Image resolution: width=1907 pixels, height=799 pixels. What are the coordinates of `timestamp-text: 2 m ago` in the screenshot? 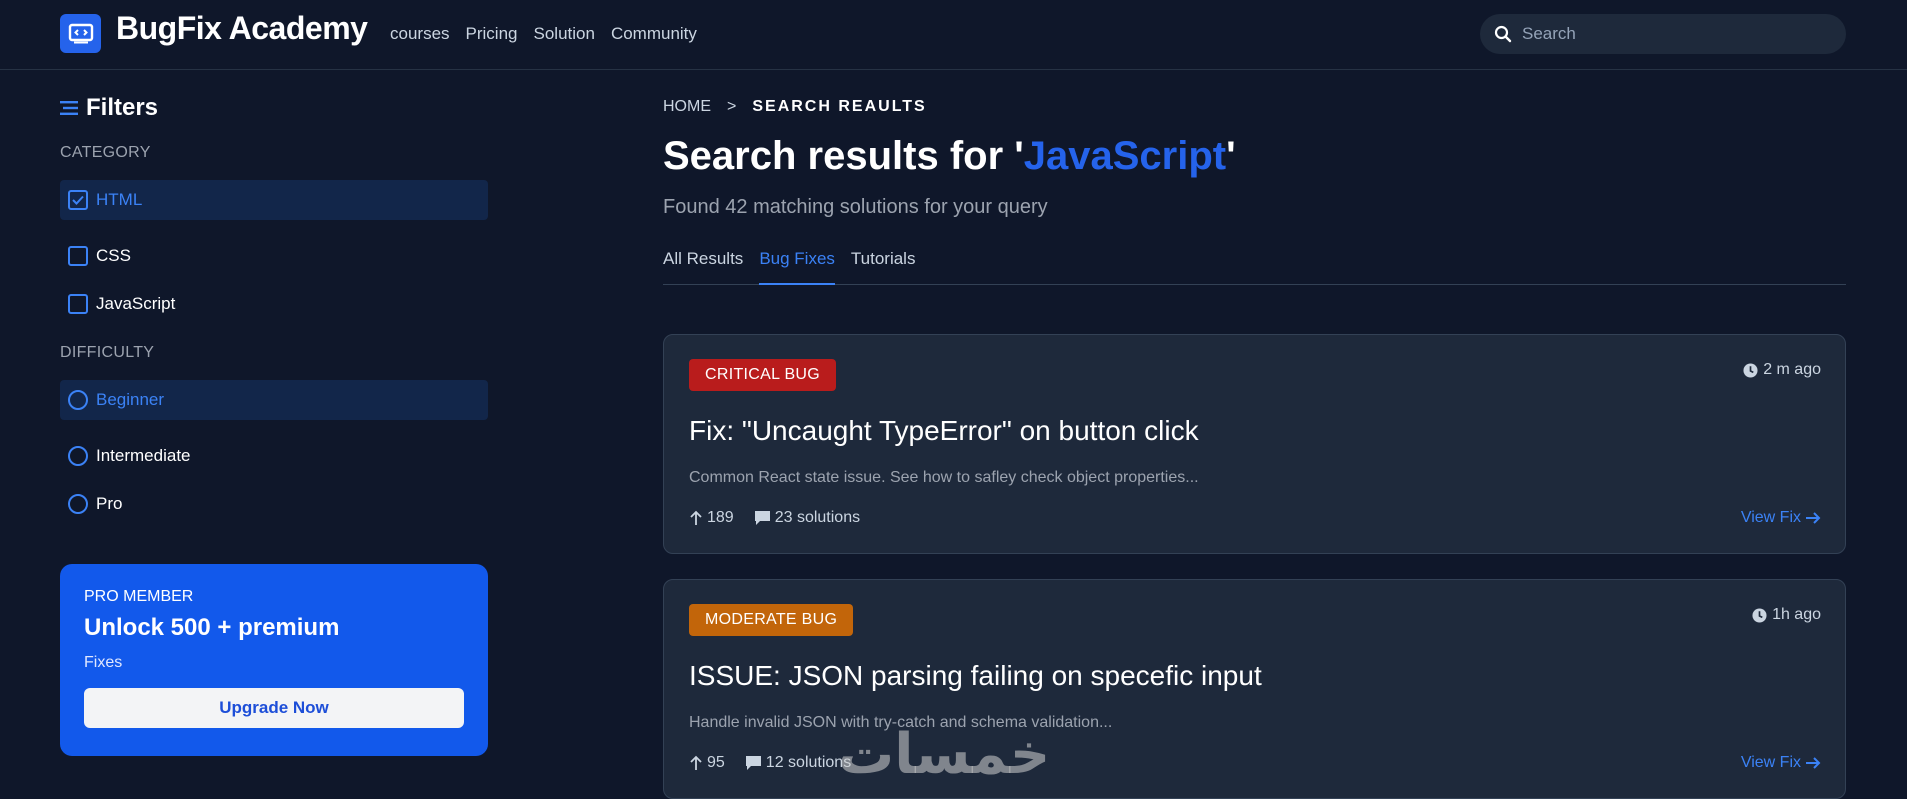 It's located at (1792, 369).